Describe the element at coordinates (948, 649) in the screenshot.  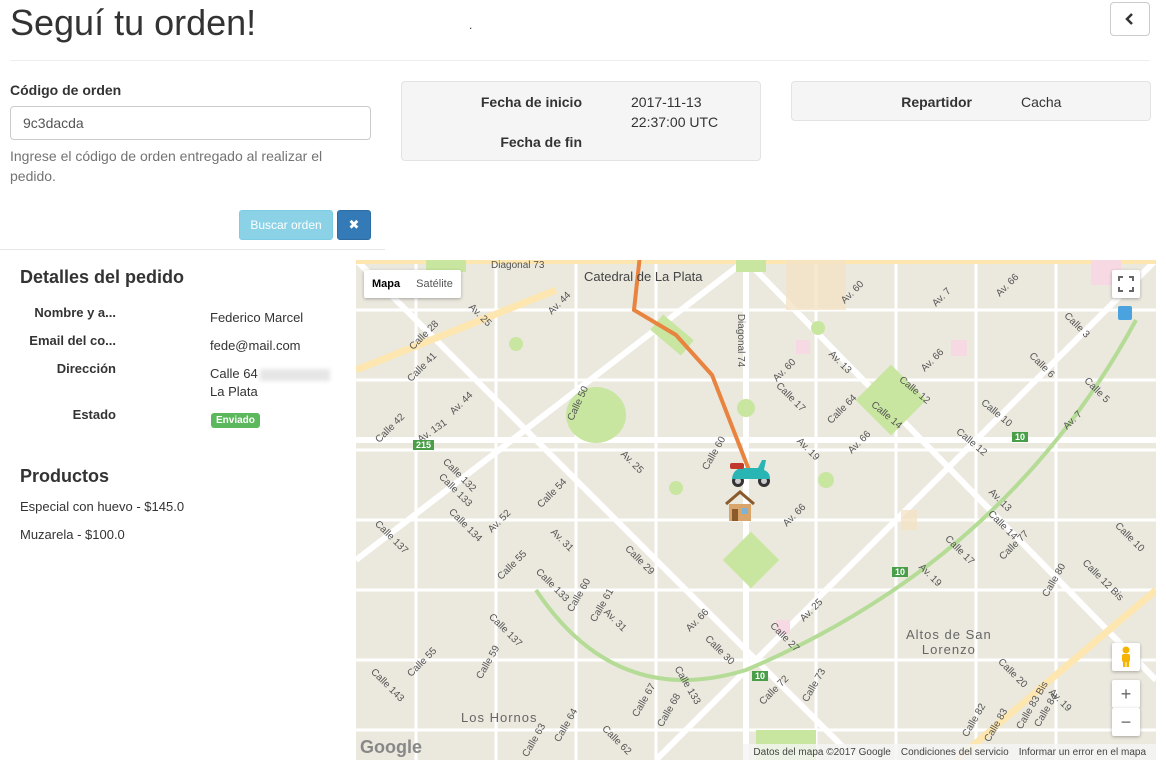
I see `place-altos-line2: Lorenzo` at that location.